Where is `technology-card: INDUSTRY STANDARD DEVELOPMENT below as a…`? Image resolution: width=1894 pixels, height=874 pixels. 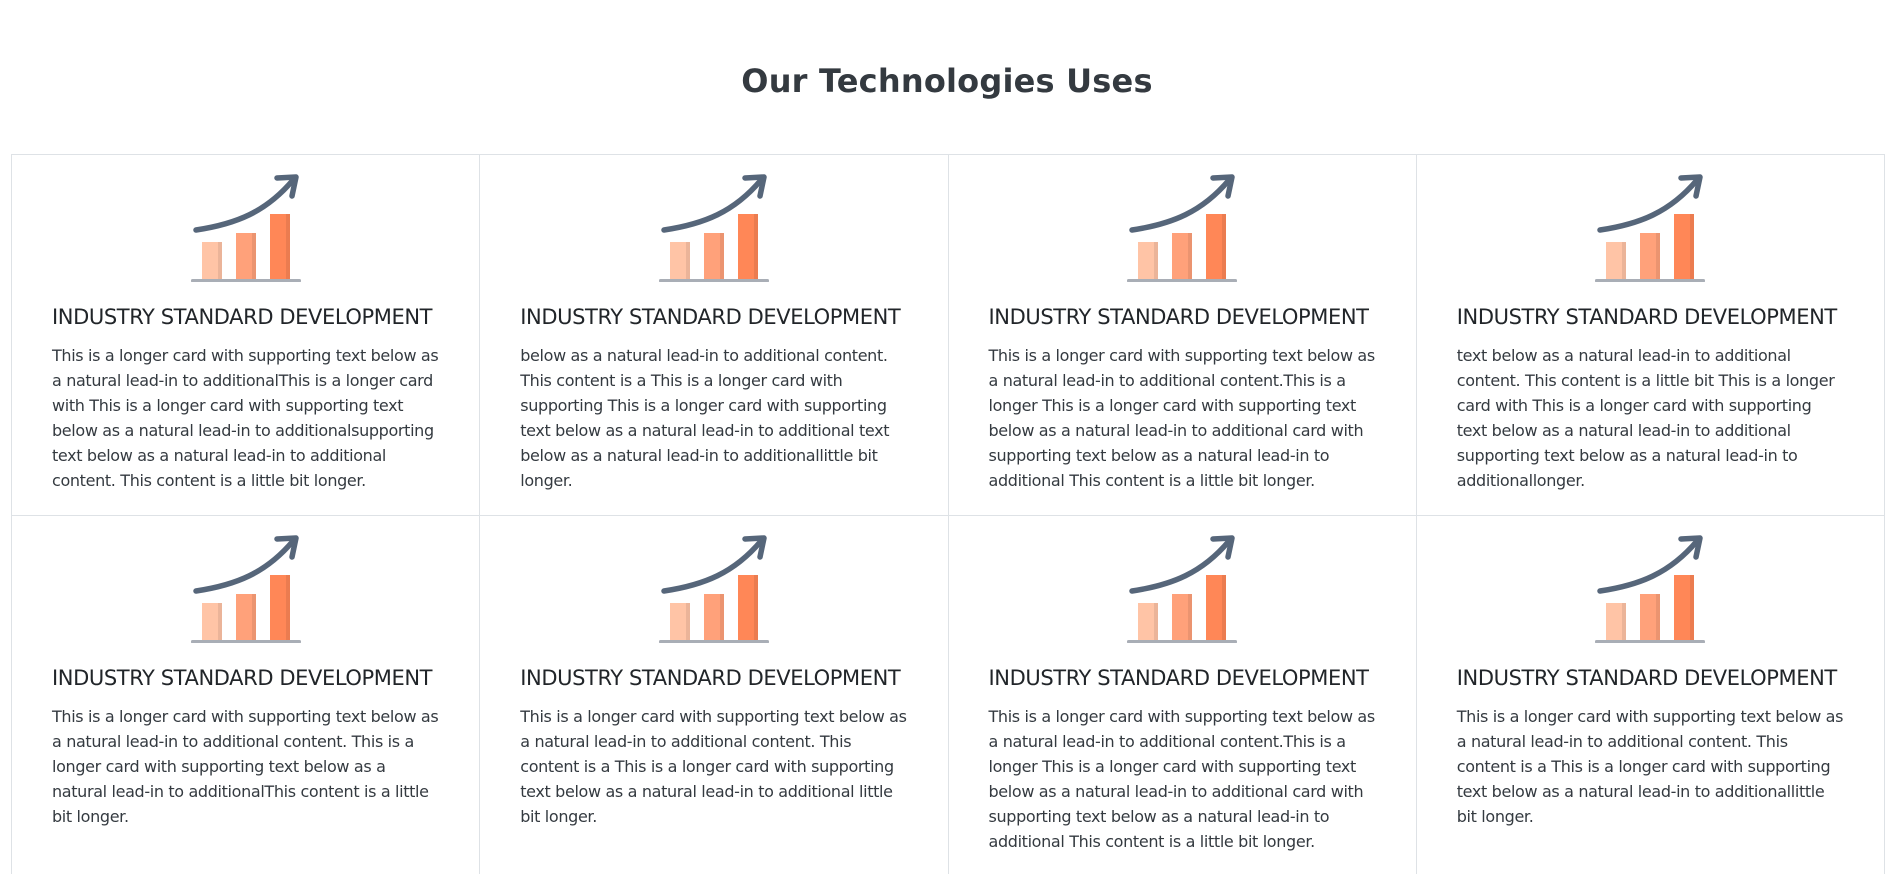
technology-card: INDUSTRY STANDARD DEVELOPMENT below as a… is located at coordinates (714, 335).